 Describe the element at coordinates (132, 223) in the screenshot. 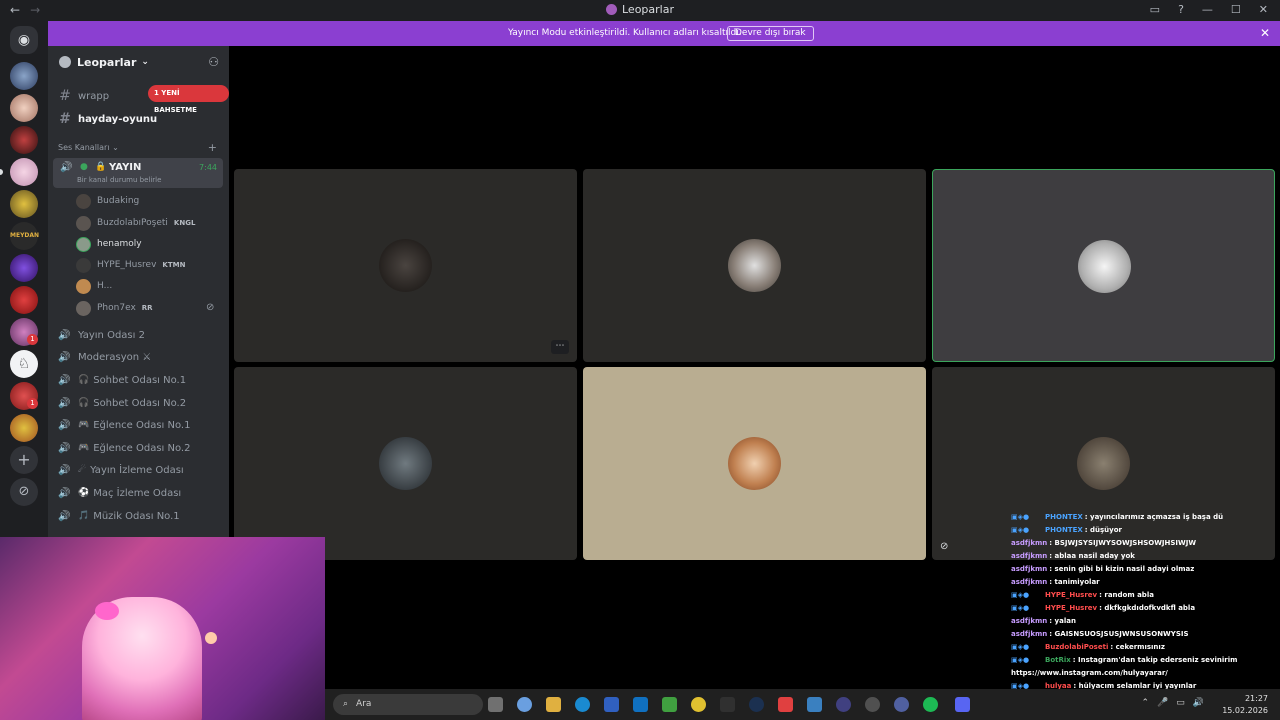

I see `voice-user-name: BuzdolabıPoşeti` at that location.